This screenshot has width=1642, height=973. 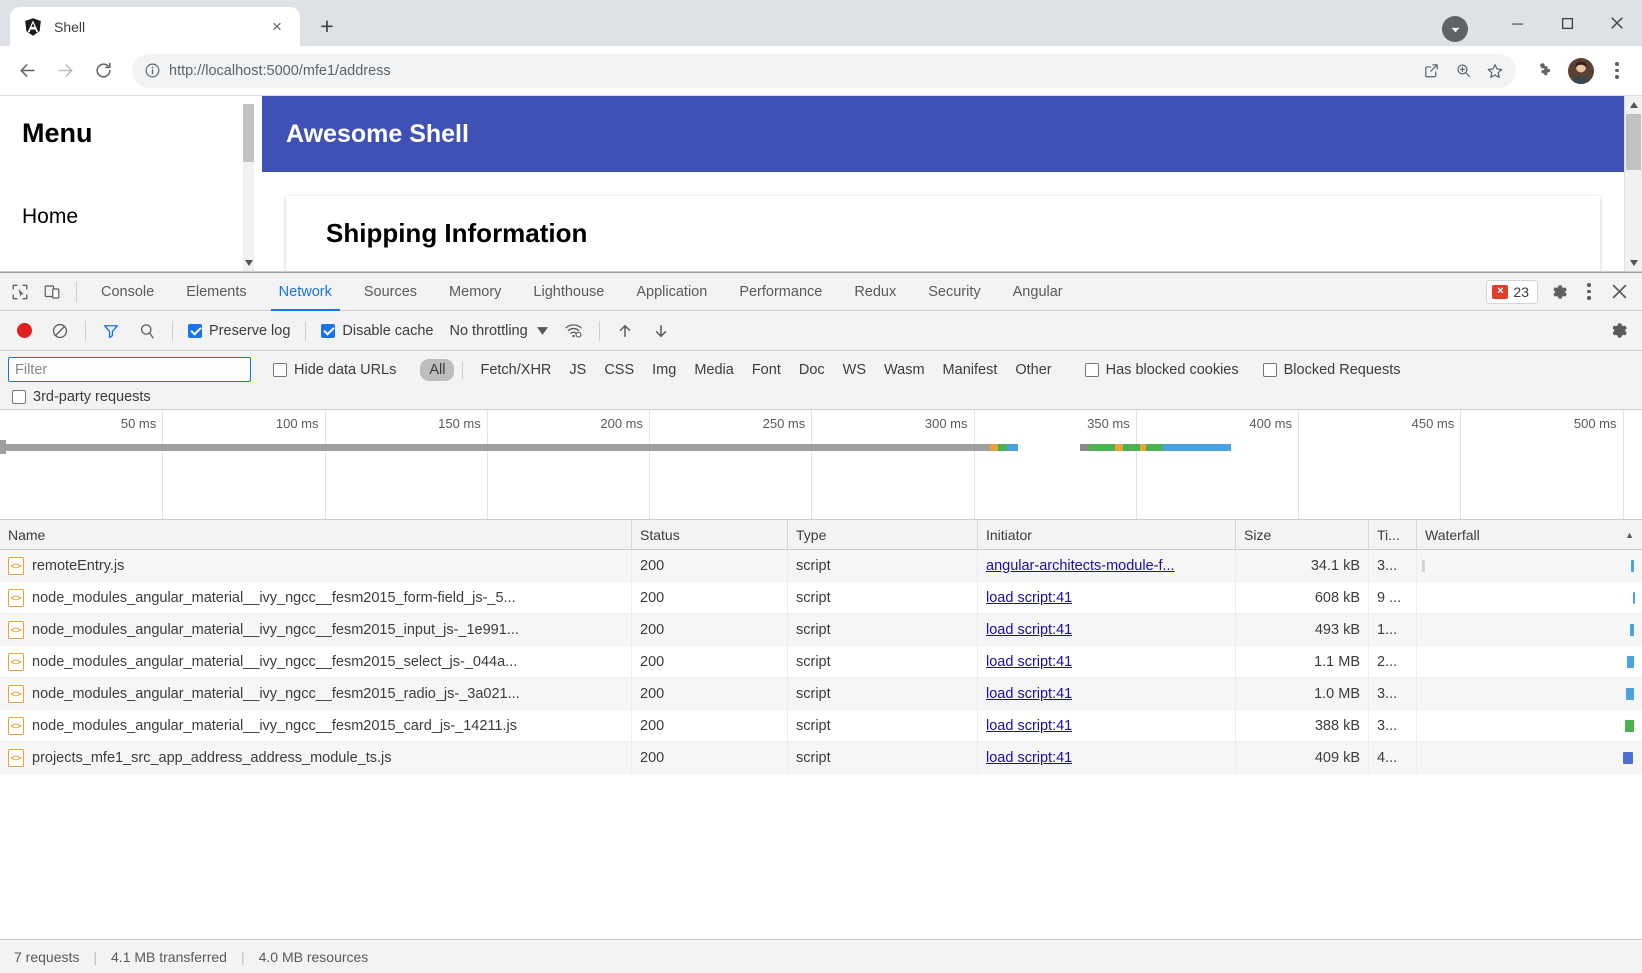 I want to click on window-close-button, so click(x=1617, y=23).